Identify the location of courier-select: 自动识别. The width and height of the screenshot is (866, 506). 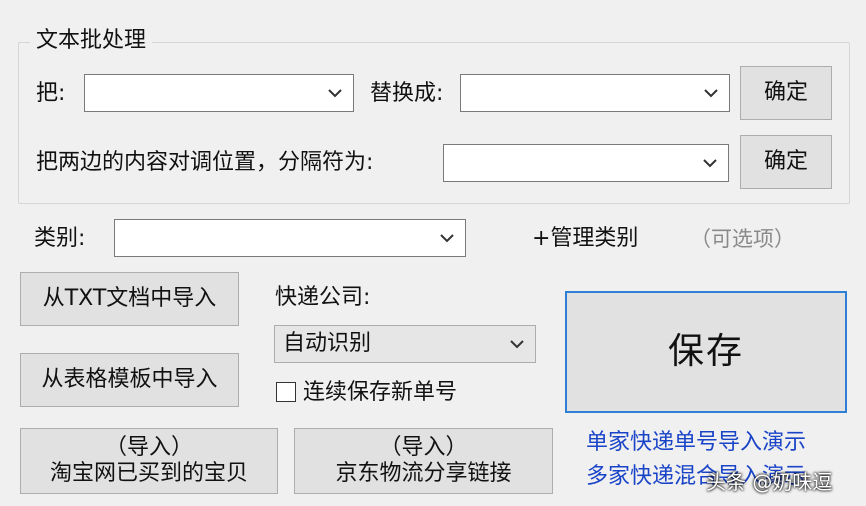
(405, 344).